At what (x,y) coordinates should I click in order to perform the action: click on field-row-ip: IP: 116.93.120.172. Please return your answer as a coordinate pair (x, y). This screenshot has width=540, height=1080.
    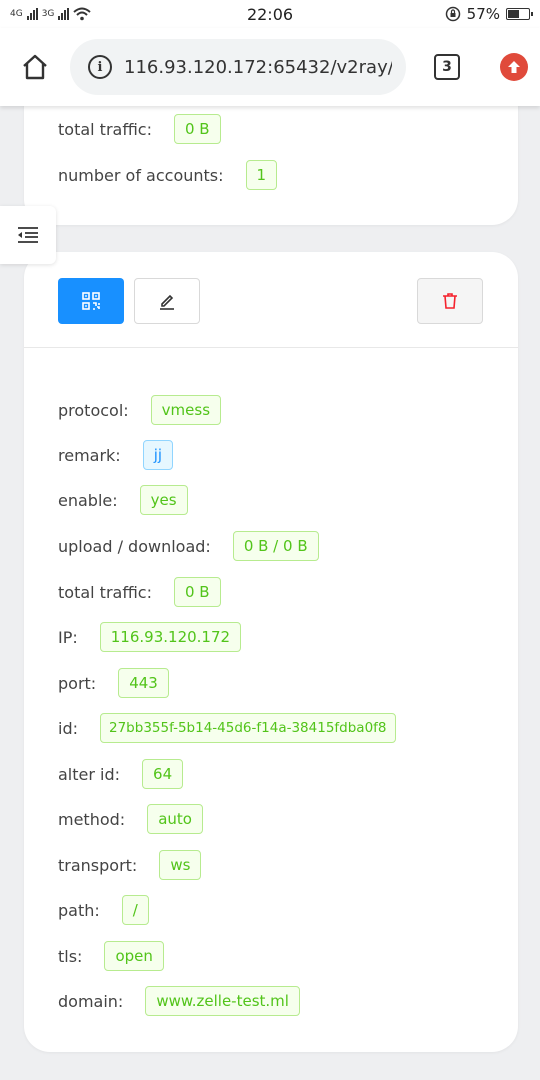
    Looking at the image, I should click on (150, 637).